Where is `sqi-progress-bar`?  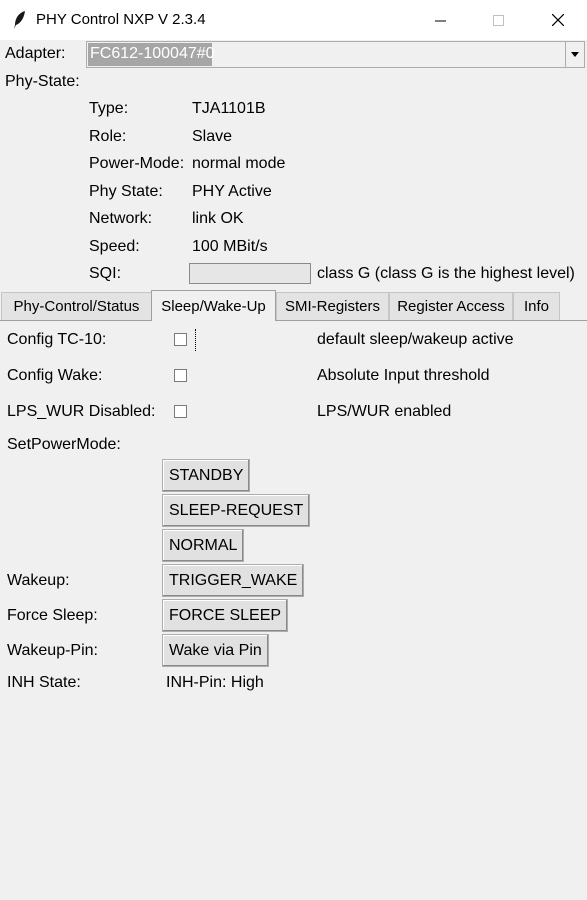
sqi-progress-bar is located at coordinates (250, 273).